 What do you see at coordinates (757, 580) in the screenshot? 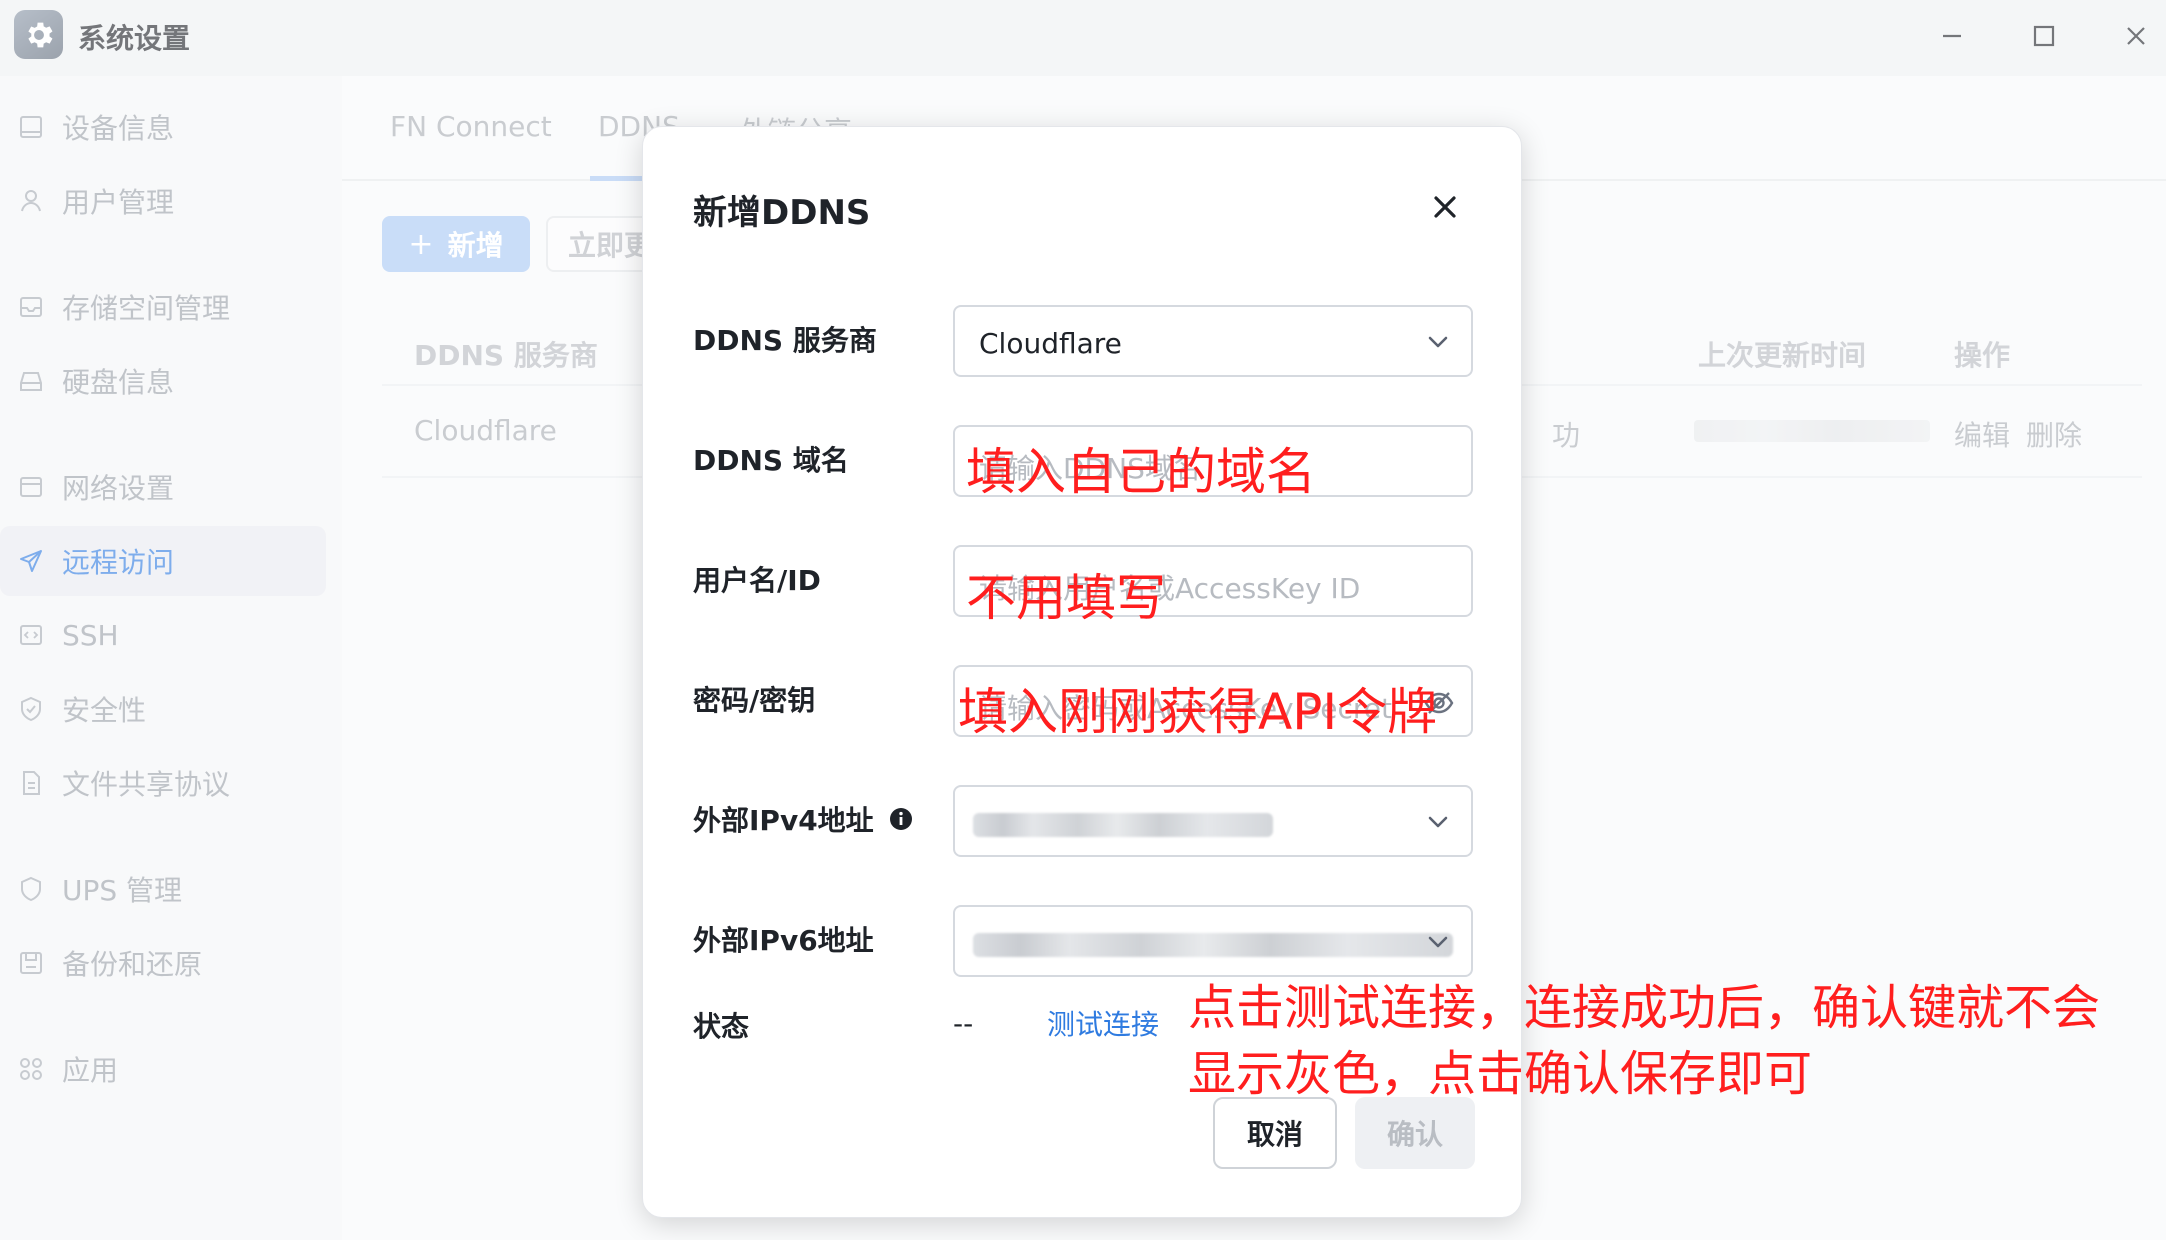
I see `username-label: 用户名/ID` at bounding box center [757, 580].